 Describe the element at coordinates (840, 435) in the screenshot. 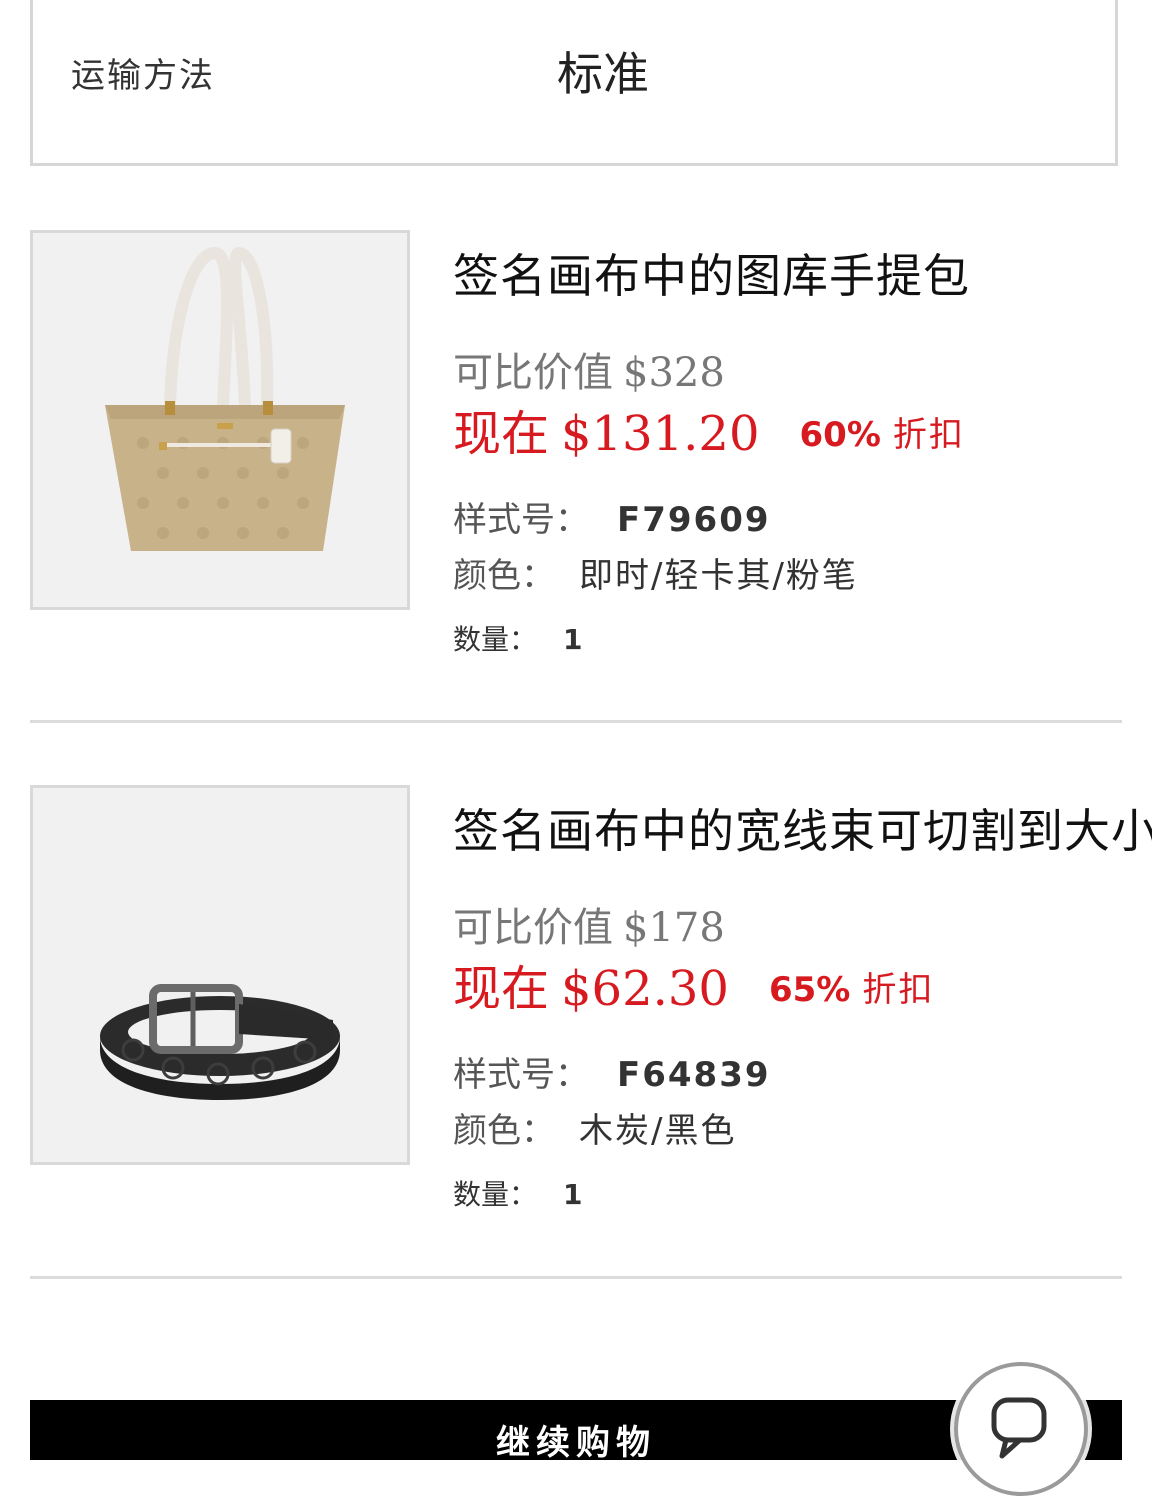

I see `discount-percent: 60%` at that location.